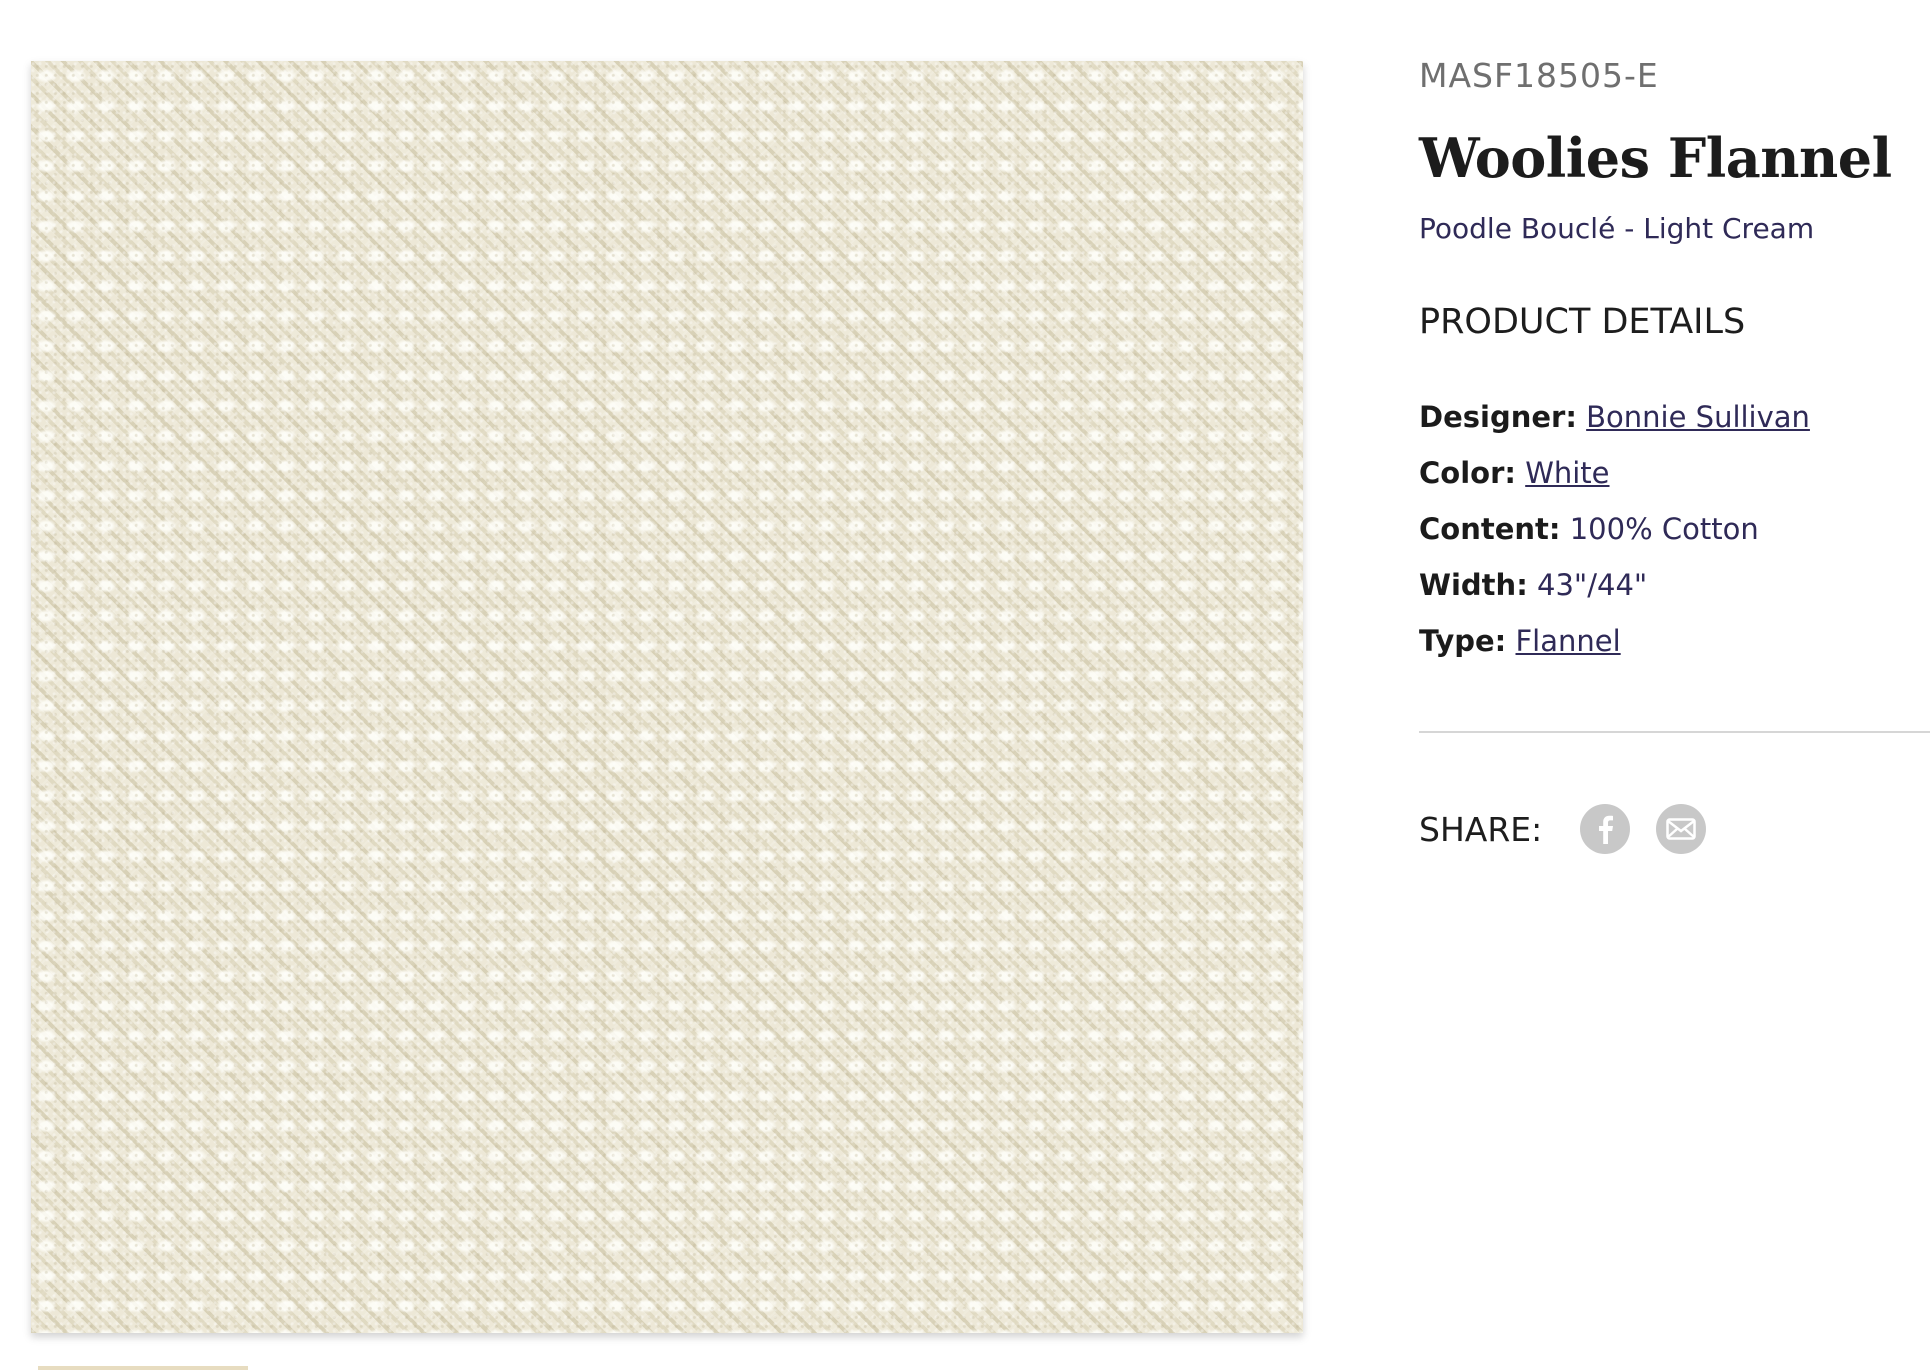 Image resolution: width=1930 pixels, height=1370 pixels. I want to click on email-icon, so click(1681, 829).